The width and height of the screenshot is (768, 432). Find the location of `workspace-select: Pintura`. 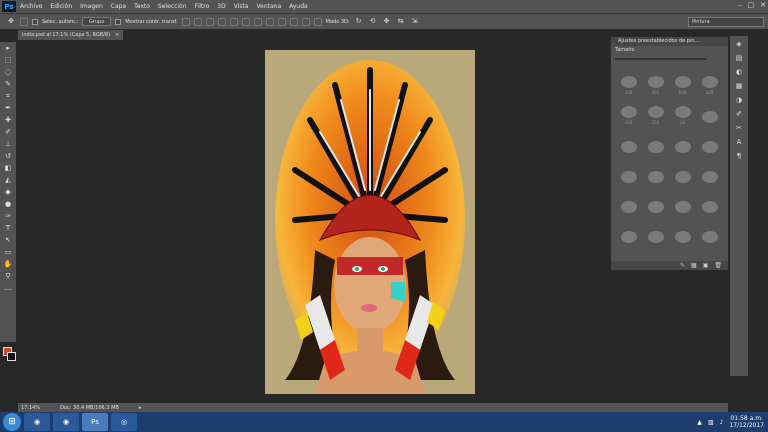

workspace-select: Pintura is located at coordinates (726, 22).